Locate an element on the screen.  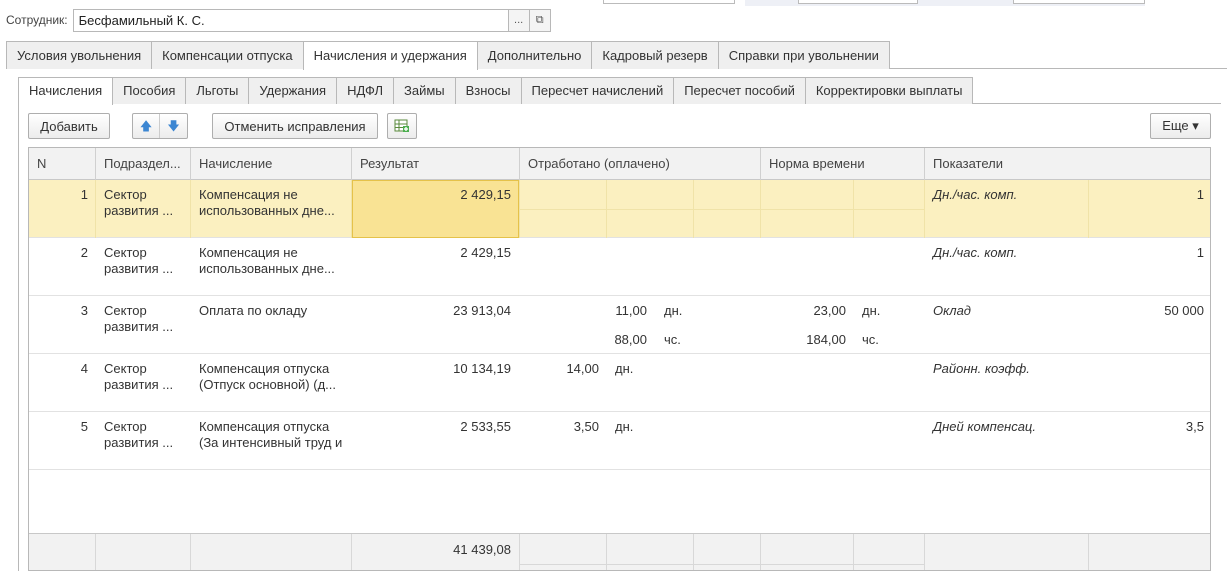
worked-days: 3,50 is located at coordinates (586, 426).